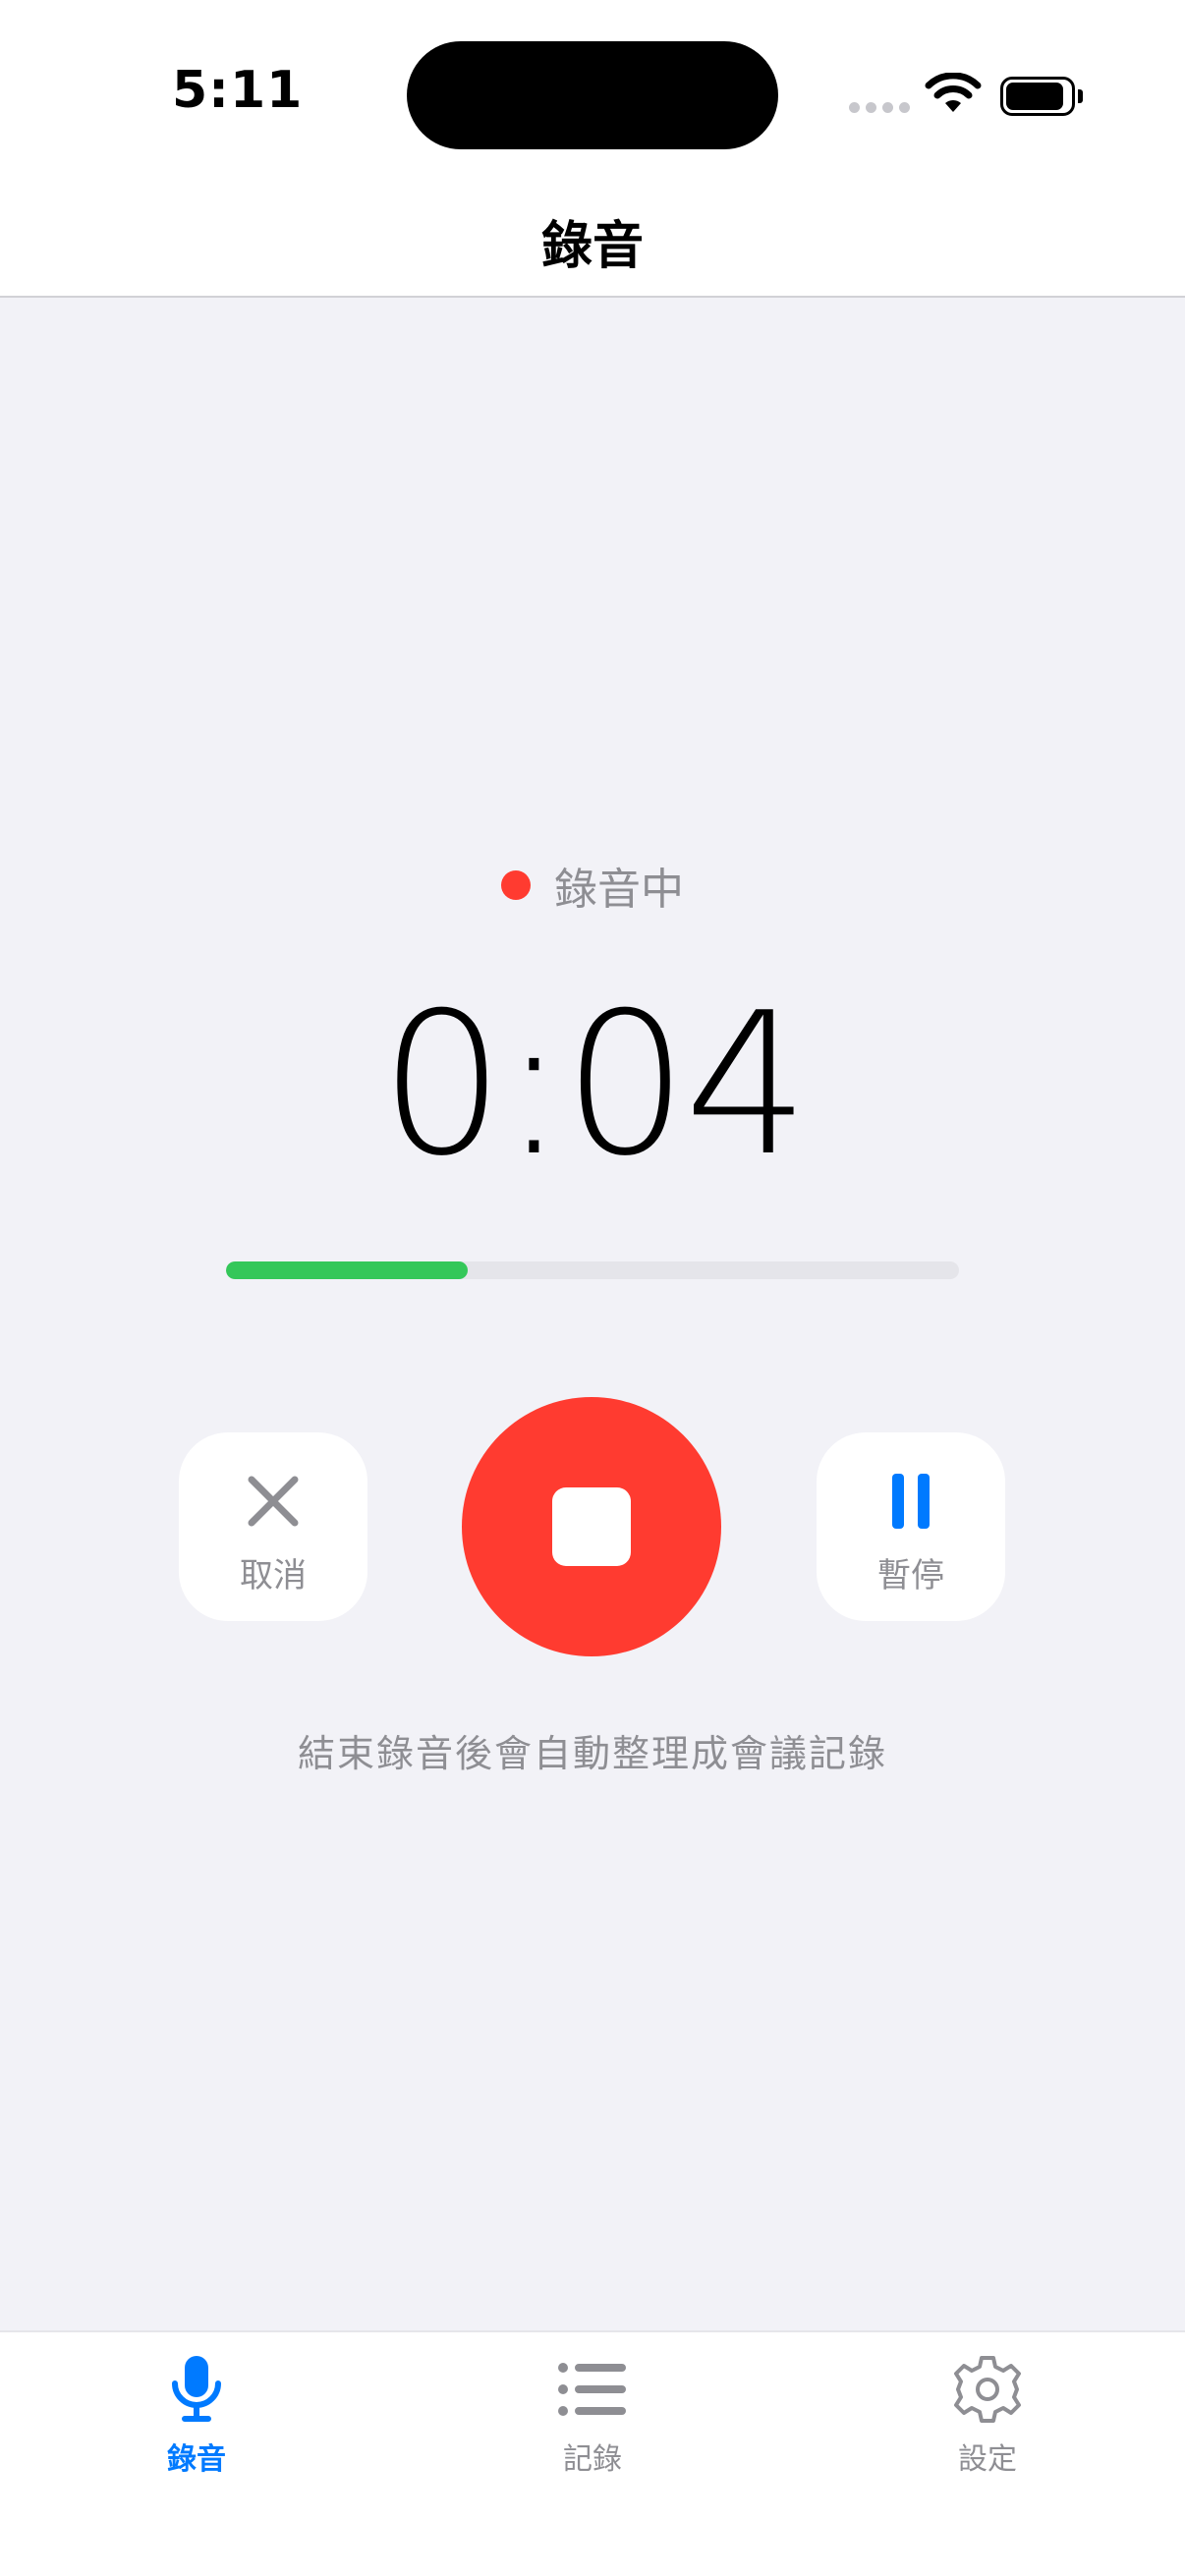  I want to click on hint-text: 結束錄音後會自動整理成會議記錄, so click(592, 1753).